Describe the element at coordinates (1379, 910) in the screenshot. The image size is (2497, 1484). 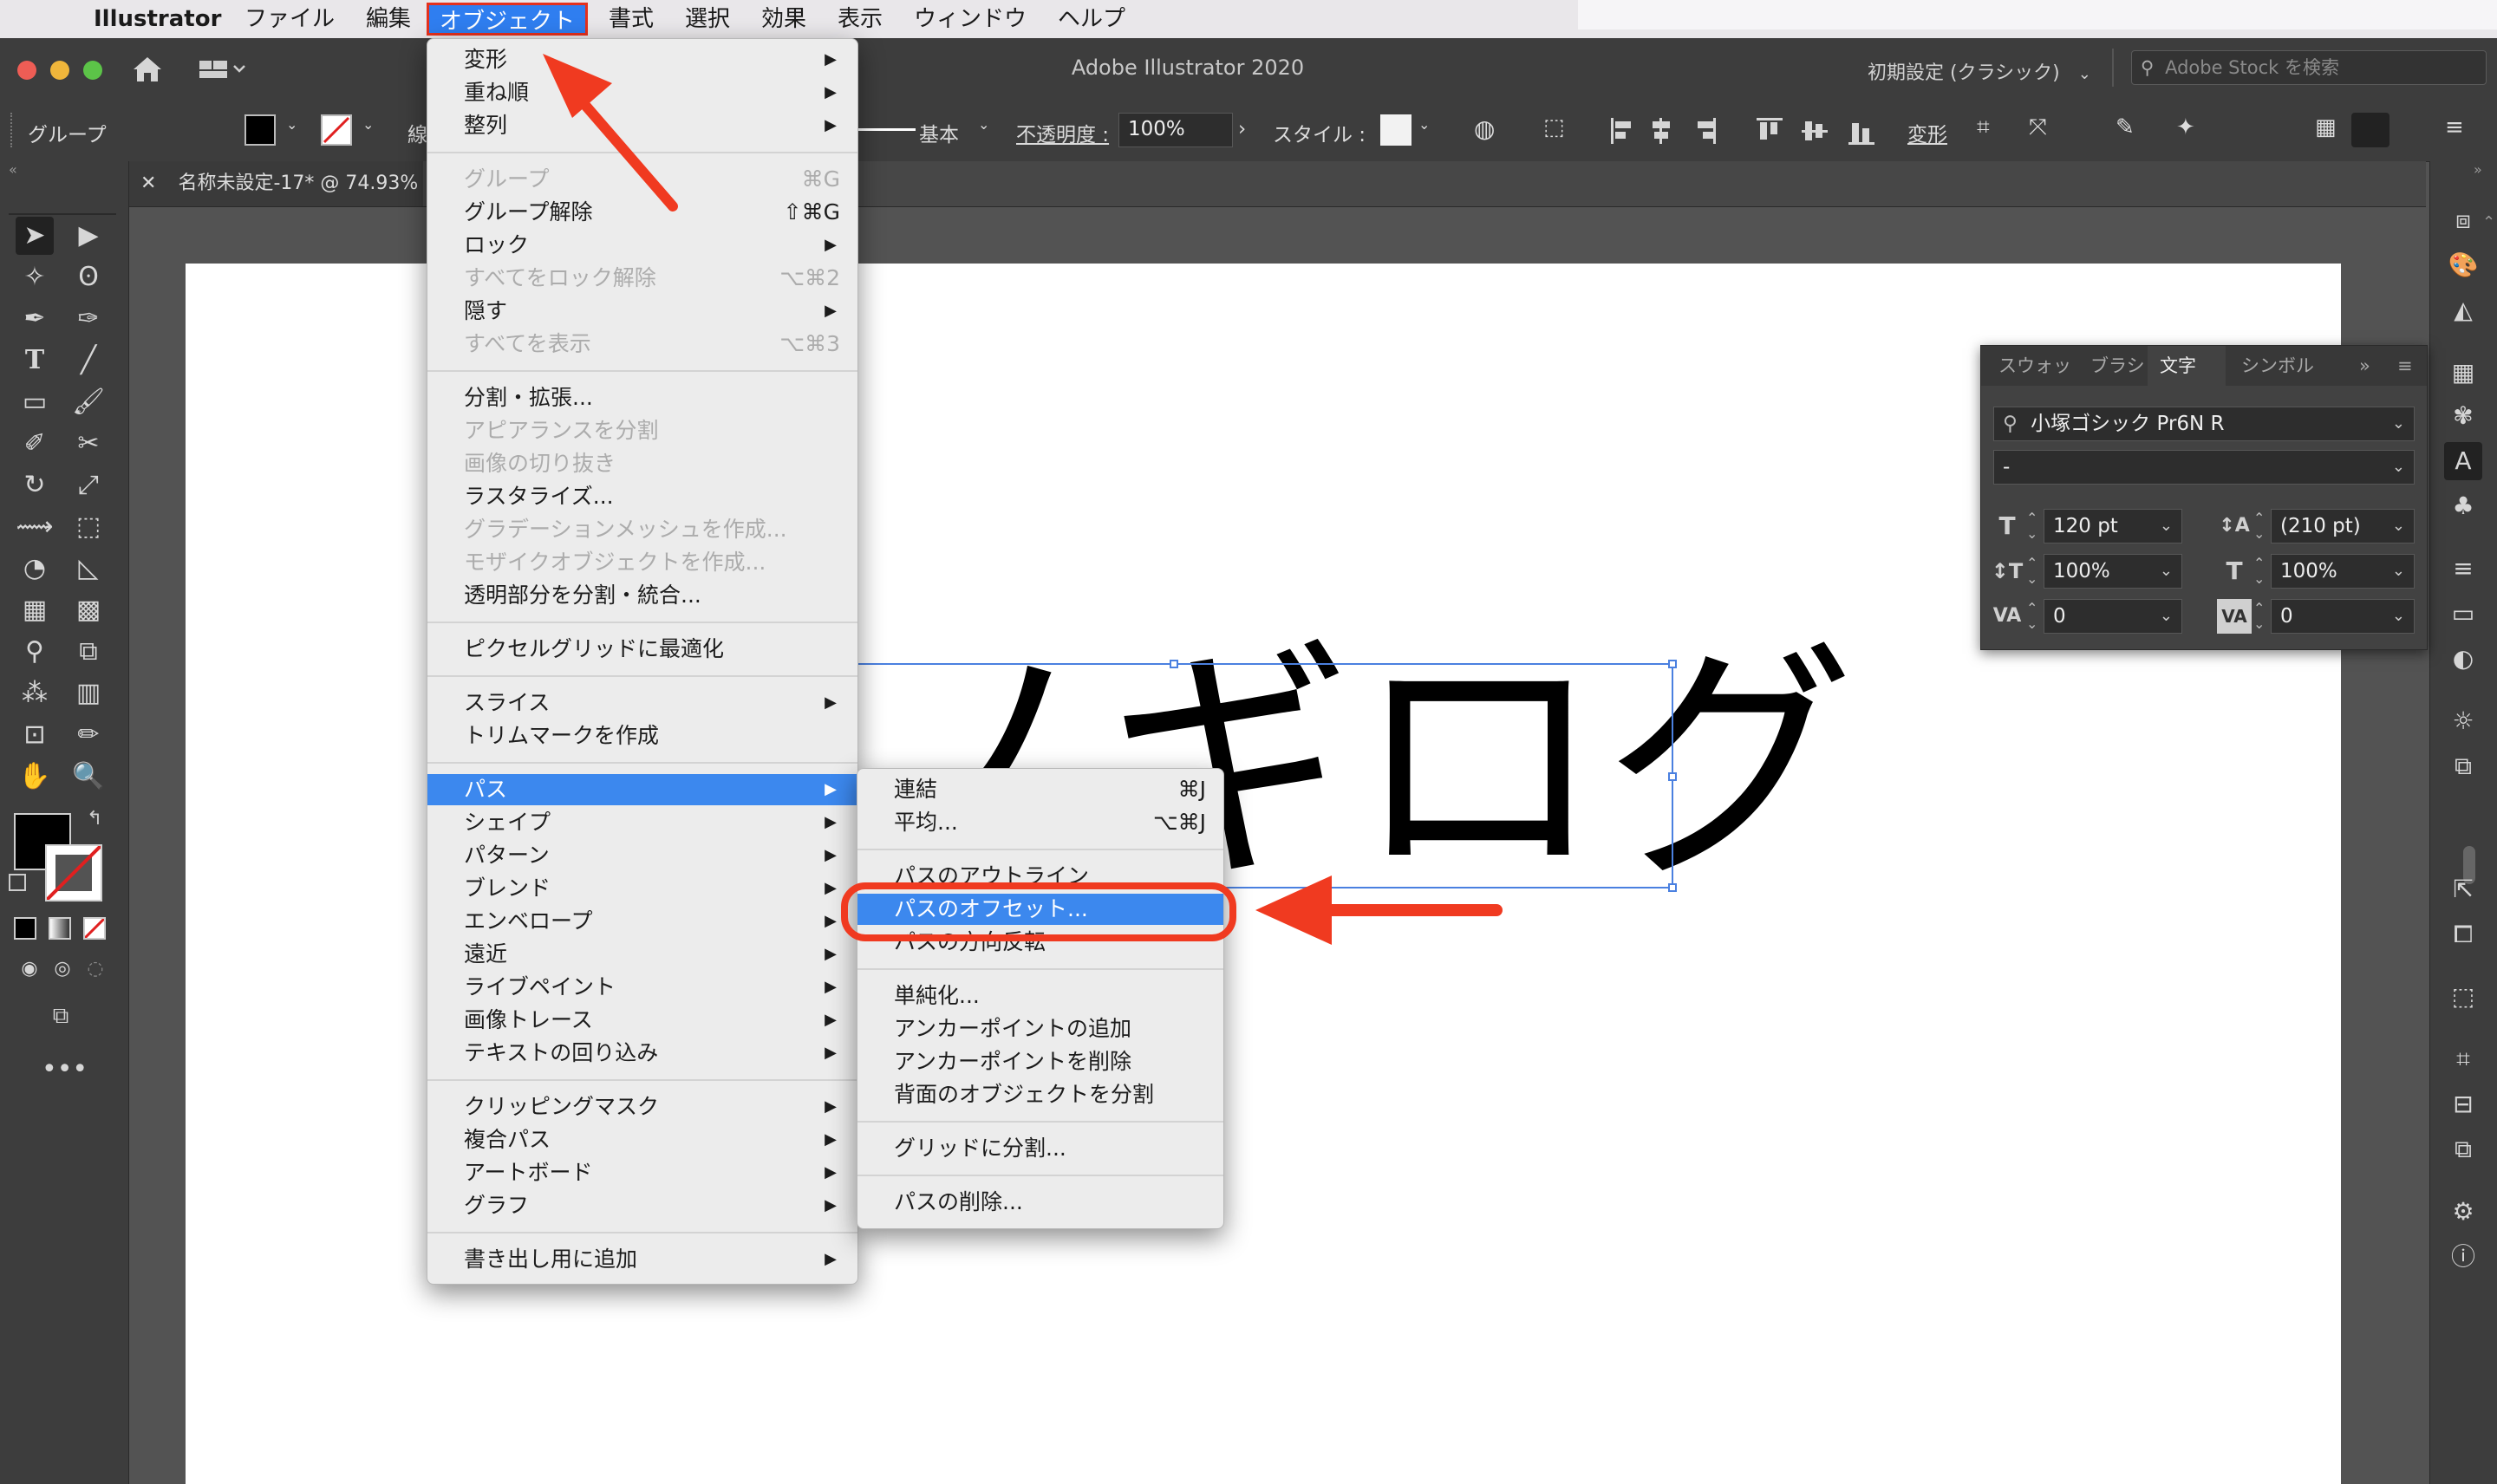
I see `arrow-to-offset-path` at that location.